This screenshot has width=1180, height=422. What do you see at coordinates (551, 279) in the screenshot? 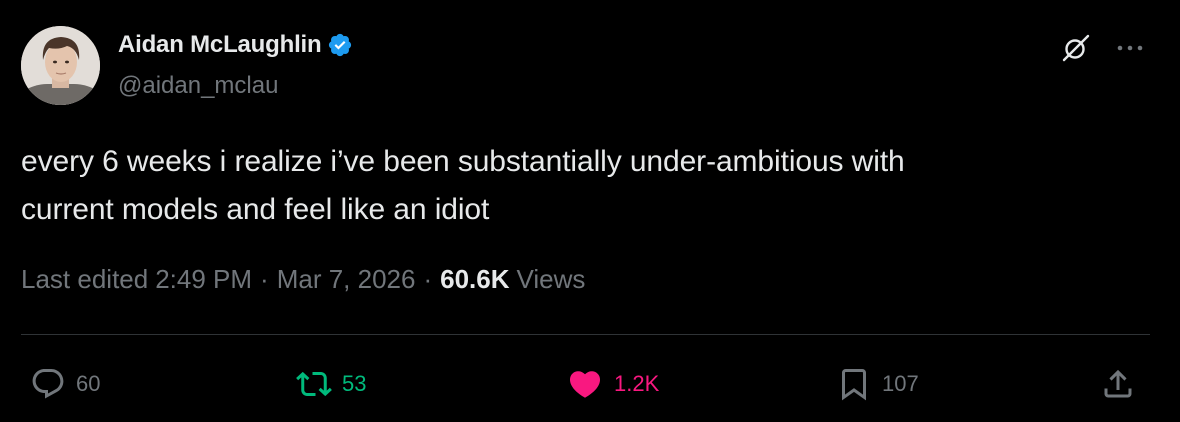
I see `views-label: Views` at bounding box center [551, 279].